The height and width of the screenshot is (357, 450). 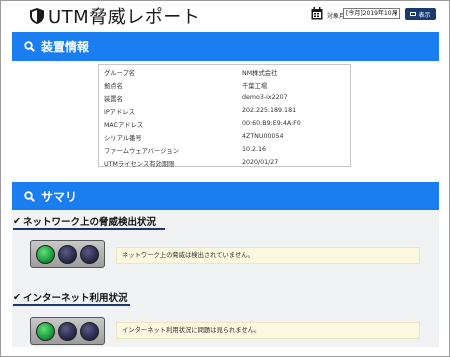 What do you see at coordinates (113, 99) in the screenshot?
I see `row-label: 装置名` at bounding box center [113, 99].